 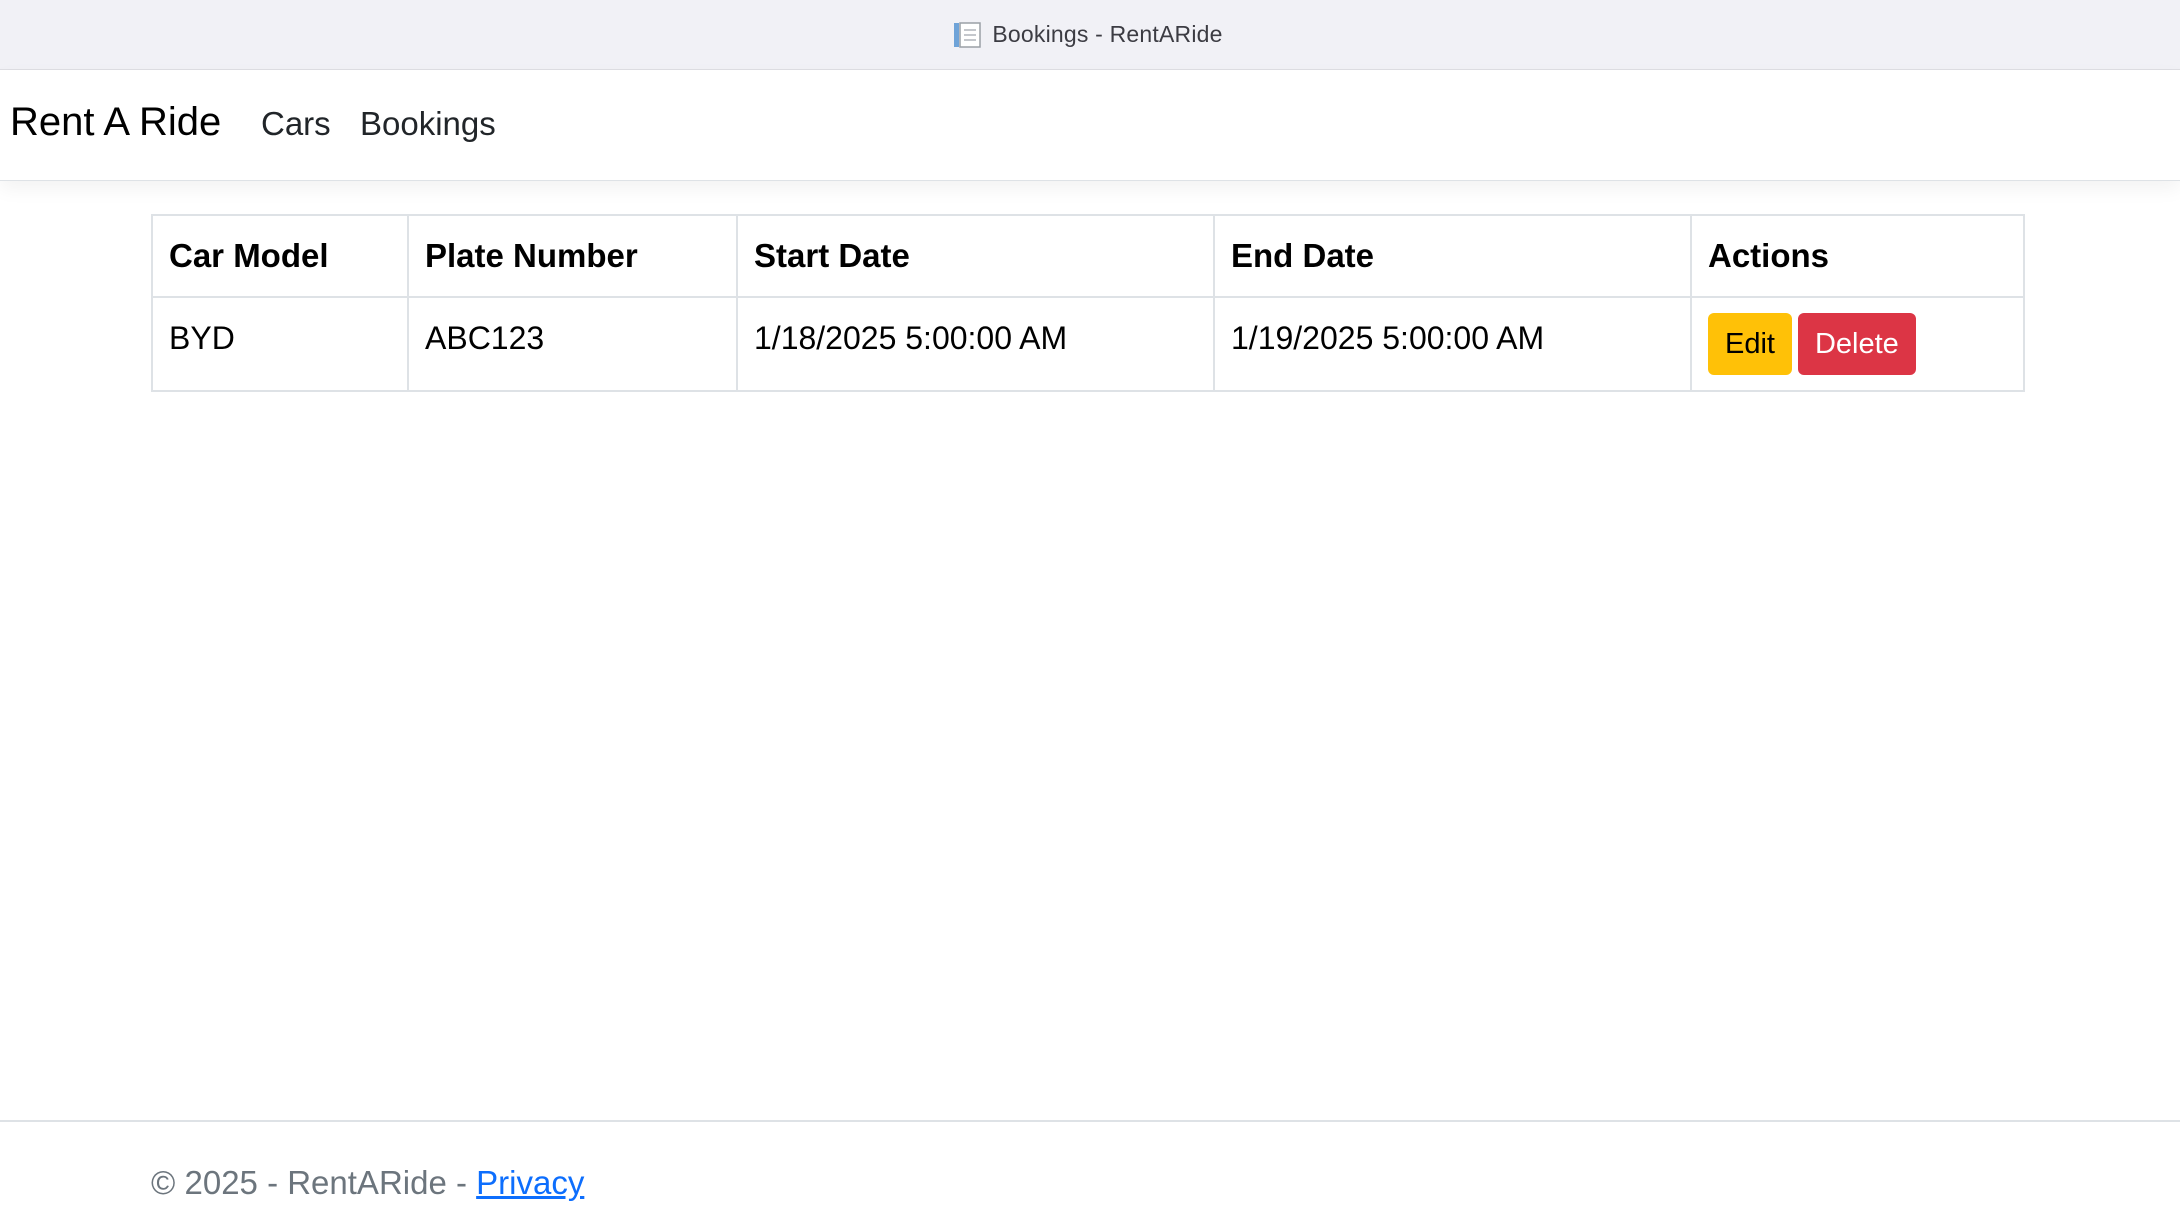 What do you see at coordinates (314, 1182) in the screenshot?
I see `footer-copyright: © 2025 - RentARide -` at bounding box center [314, 1182].